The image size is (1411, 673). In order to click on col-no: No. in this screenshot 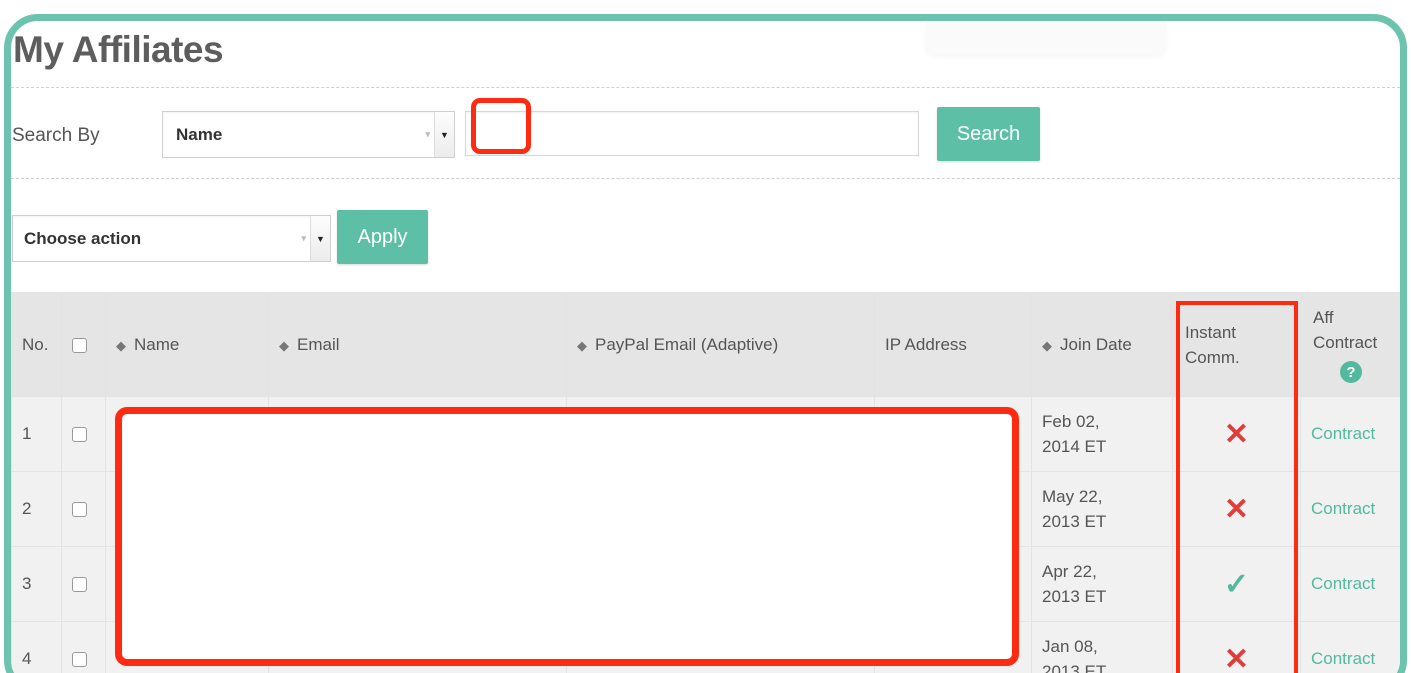, I will do `click(36, 344)`.